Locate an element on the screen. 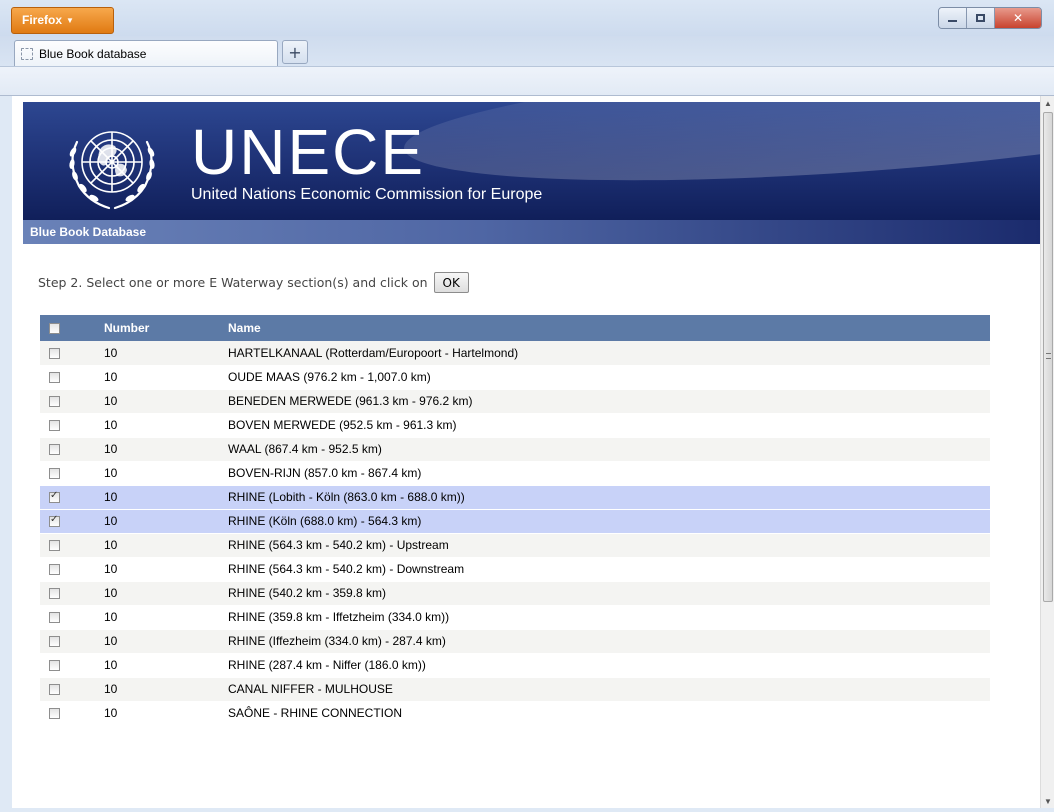 This screenshot has height=812, width=1054. table-header-row: Number Name is located at coordinates (515, 328).